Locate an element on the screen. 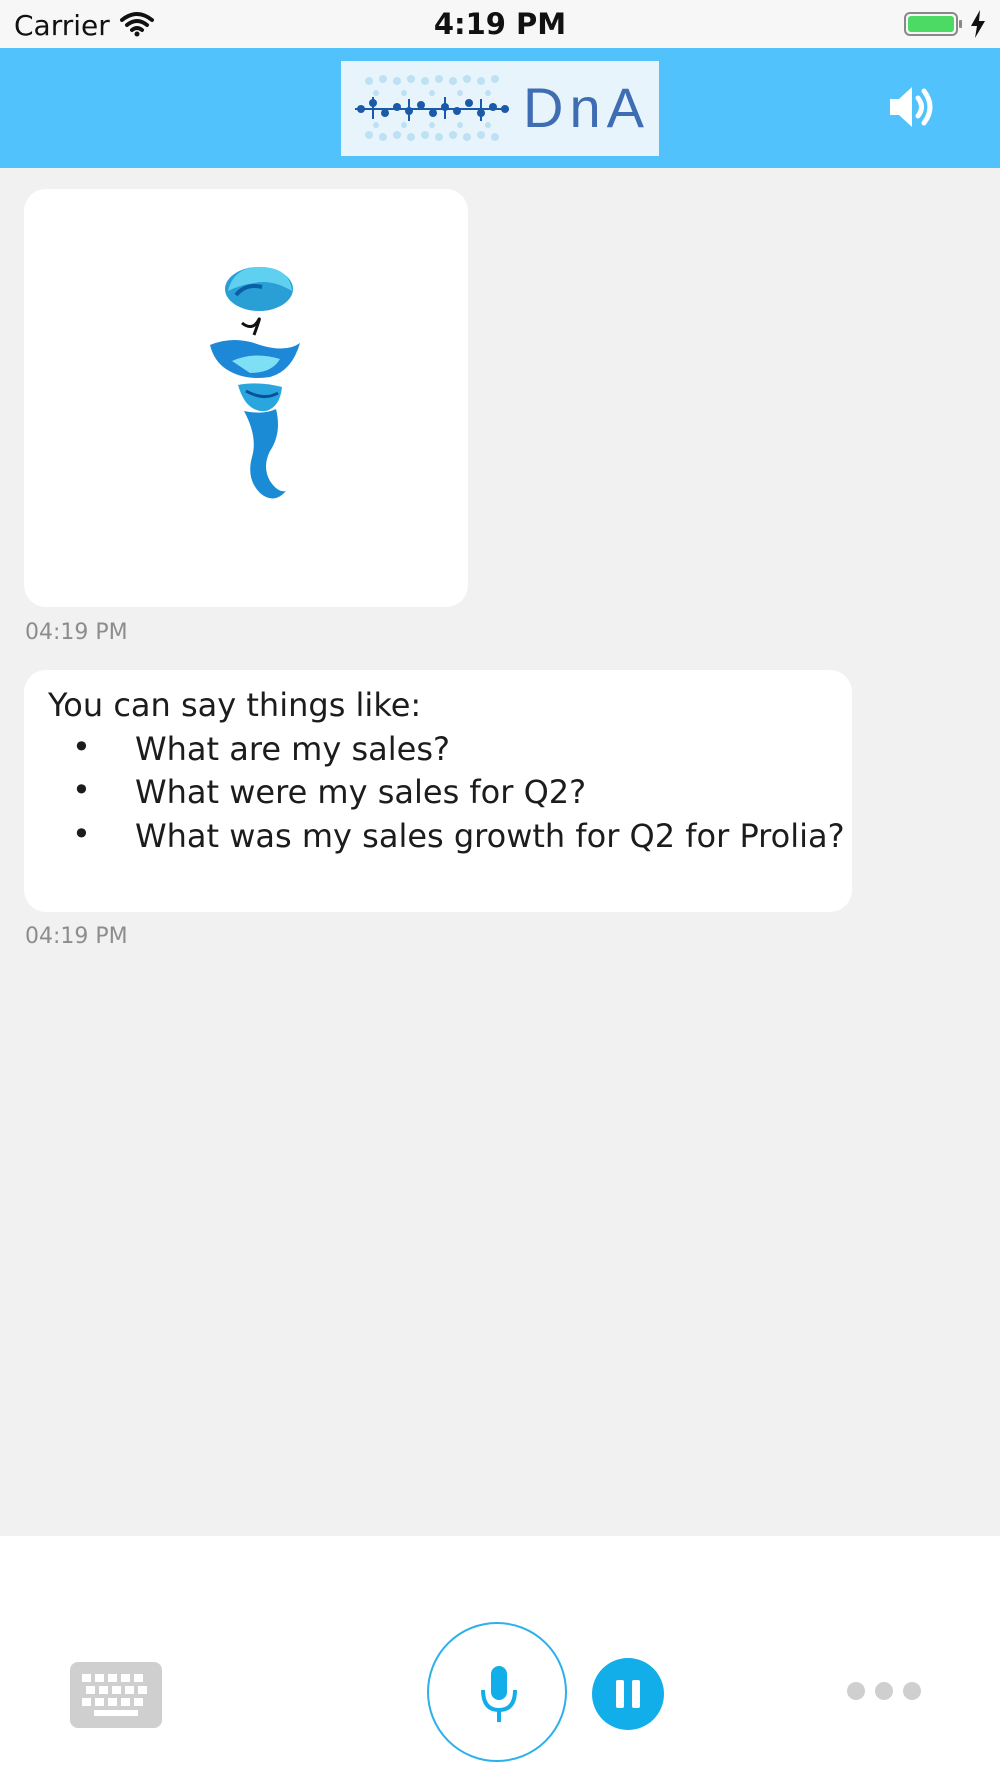 The width and height of the screenshot is (1000, 1778). suggestion-text: What are my sales? is located at coordinates (292, 749).